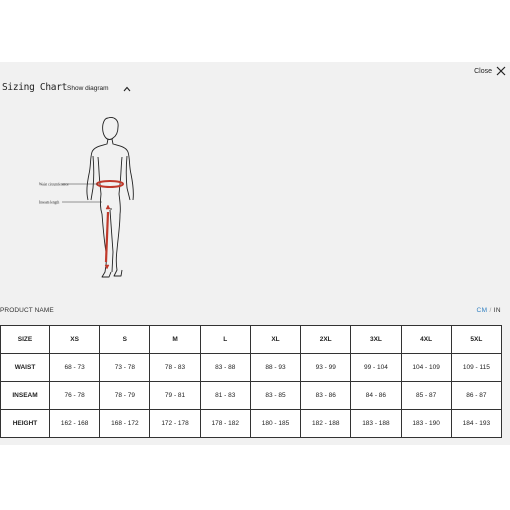 The width and height of the screenshot is (510, 510). What do you see at coordinates (25, 395) in the screenshot?
I see `row-label: INSEAM` at bounding box center [25, 395].